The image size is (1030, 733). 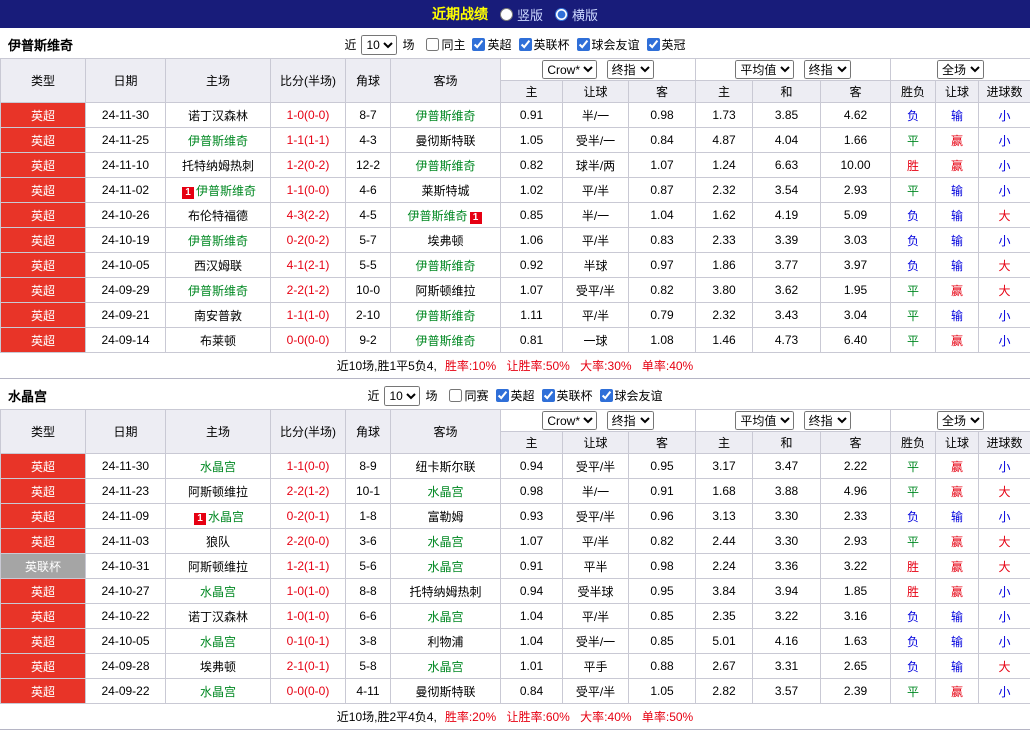 What do you see at coordinates (957, 91) in the screenshot?
I see `col-header-handicap-result: 让球` at bounding box center [957, 91].